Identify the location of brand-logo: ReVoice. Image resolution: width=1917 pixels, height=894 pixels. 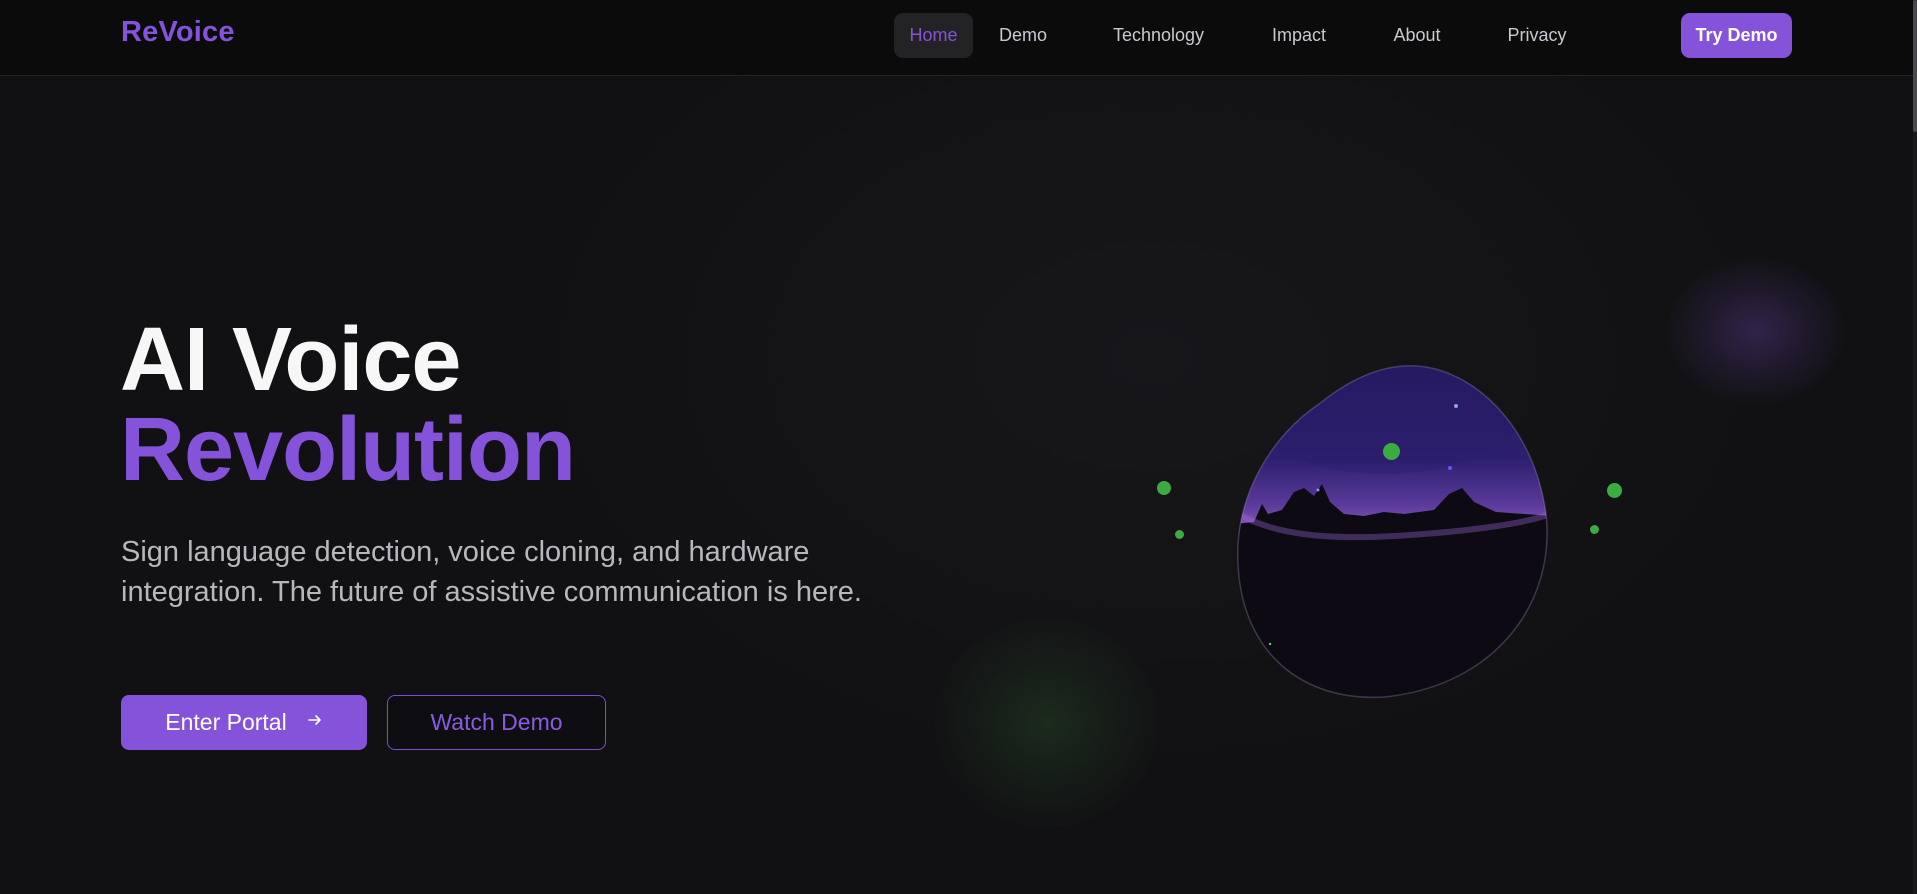
(178, 32).